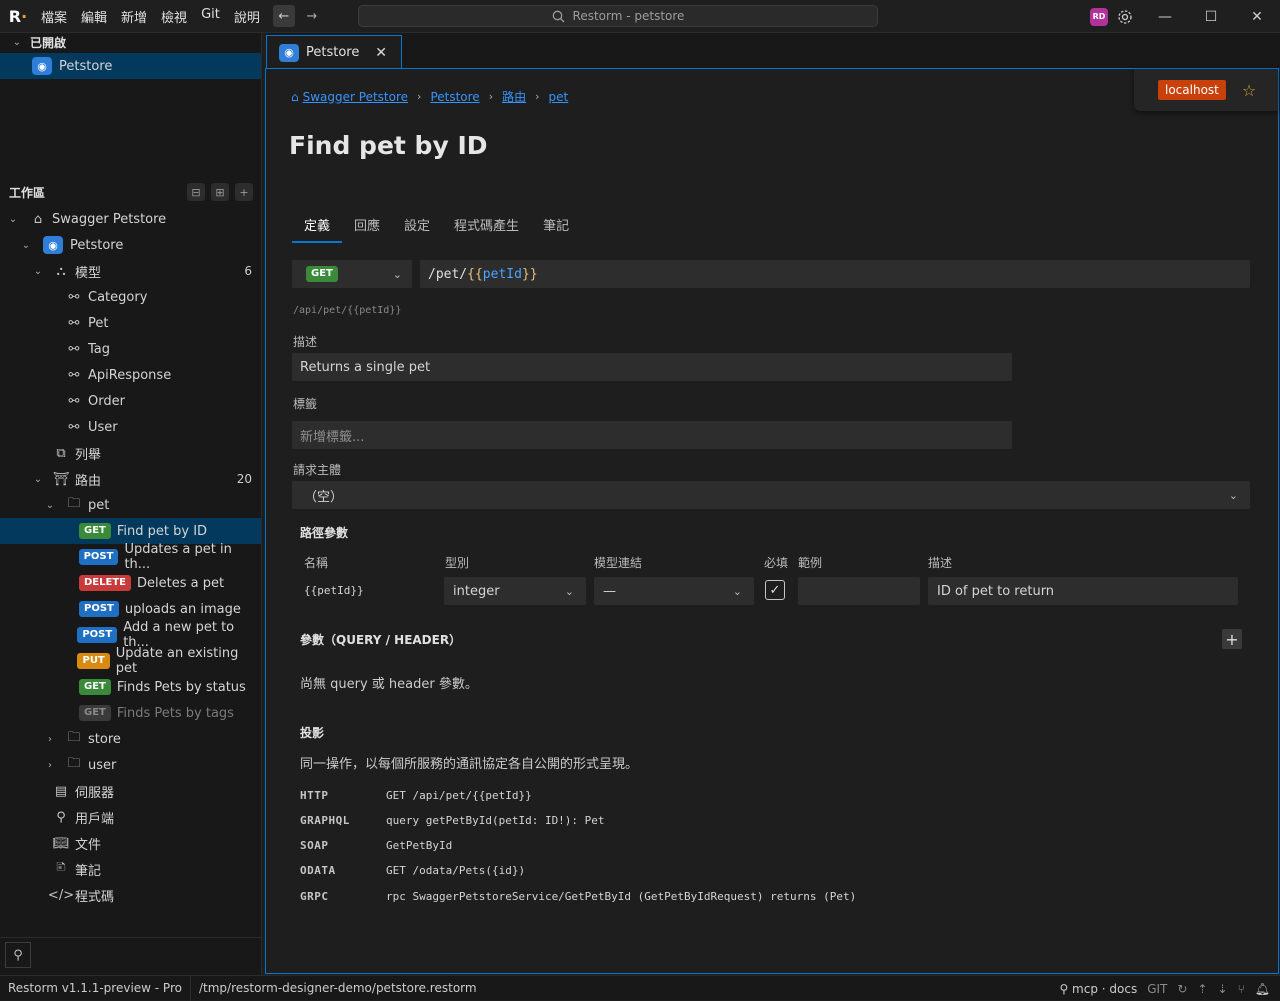  I want to click on route-item: GET Finds Pets by status, so click(130, 687).